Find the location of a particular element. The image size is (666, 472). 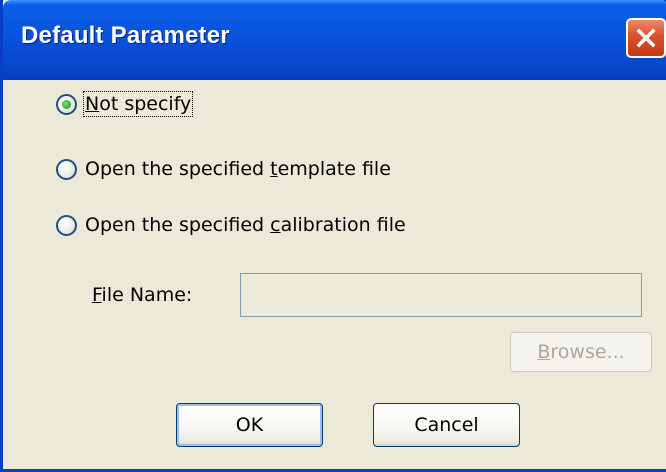

option-calibration-file-label: Open the specified calibration file is located at coordinates (245, 225).